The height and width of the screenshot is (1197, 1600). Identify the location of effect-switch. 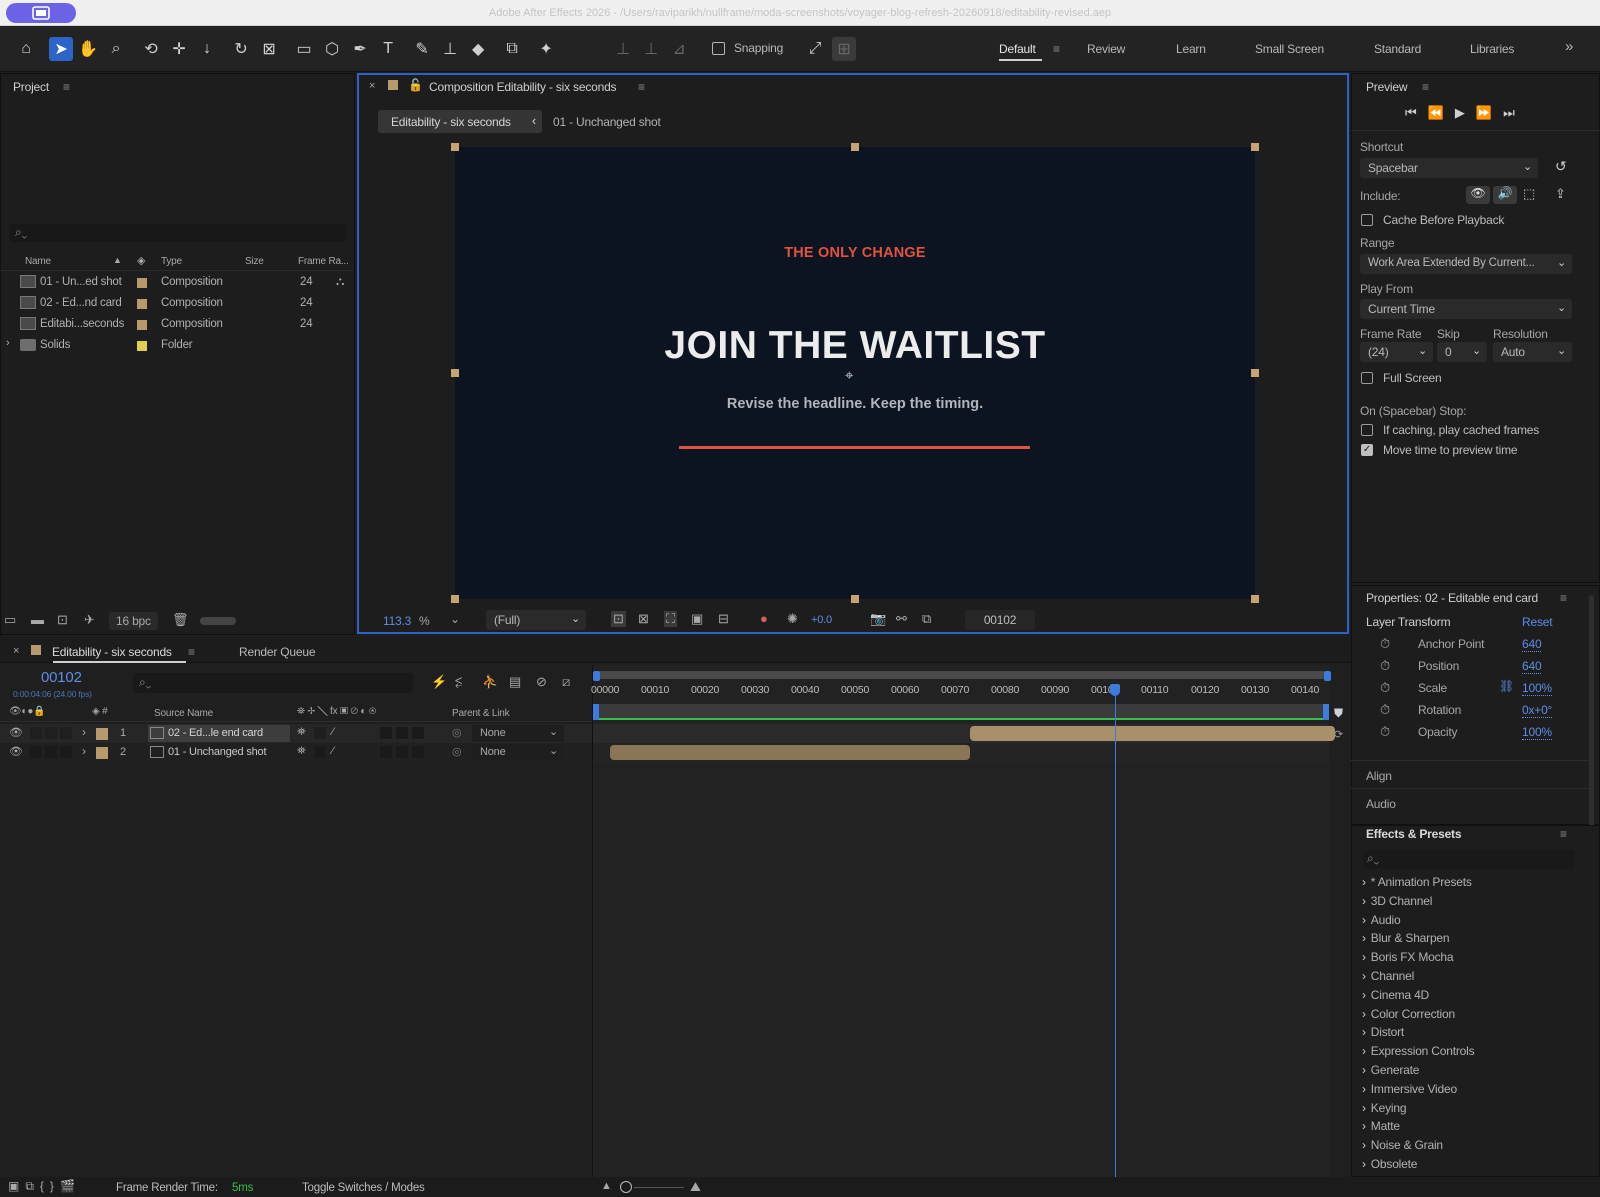
(386, 733).